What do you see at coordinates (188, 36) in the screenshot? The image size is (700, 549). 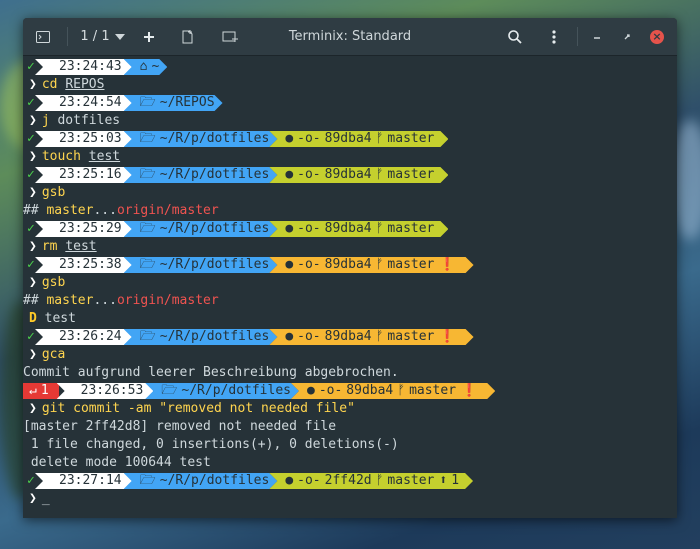 I see `new-session-icon` at bounding box center [188, 36].